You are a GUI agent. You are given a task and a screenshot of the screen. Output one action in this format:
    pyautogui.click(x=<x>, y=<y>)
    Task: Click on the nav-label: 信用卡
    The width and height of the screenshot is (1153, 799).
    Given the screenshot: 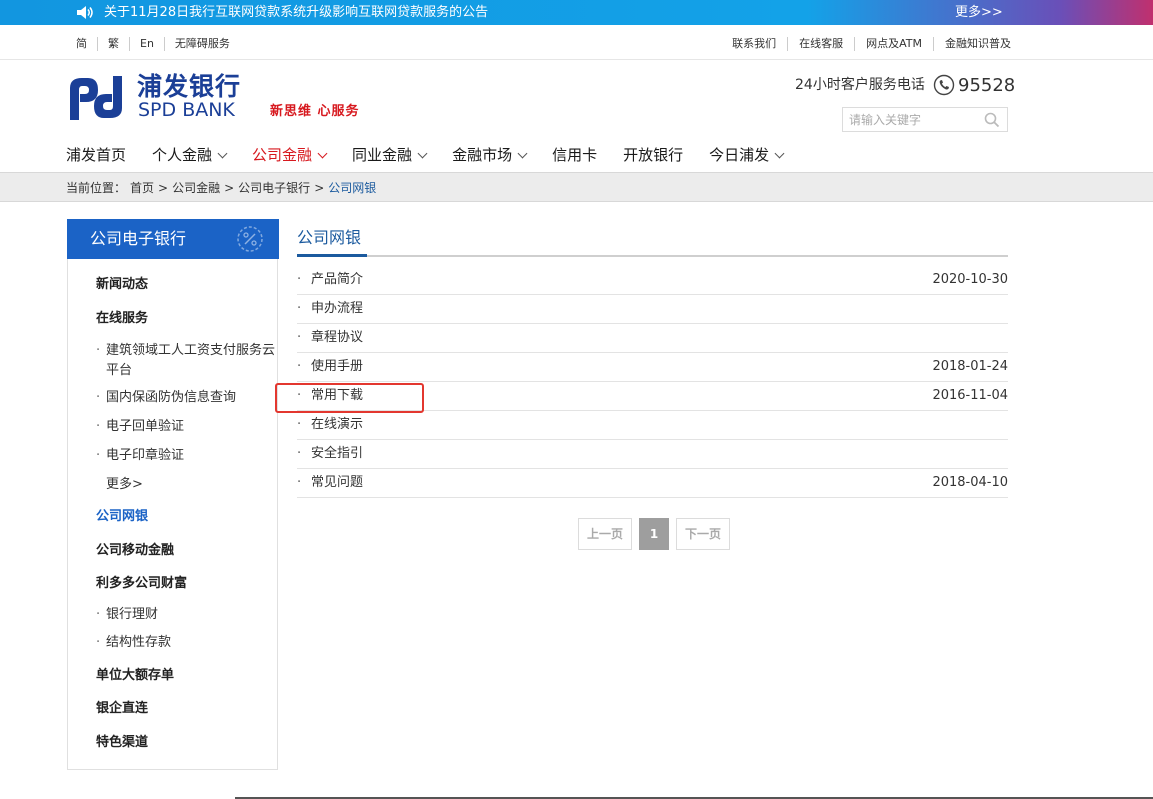 What is the action you would take?
    pyautogui.click(x=575, y=155)
    